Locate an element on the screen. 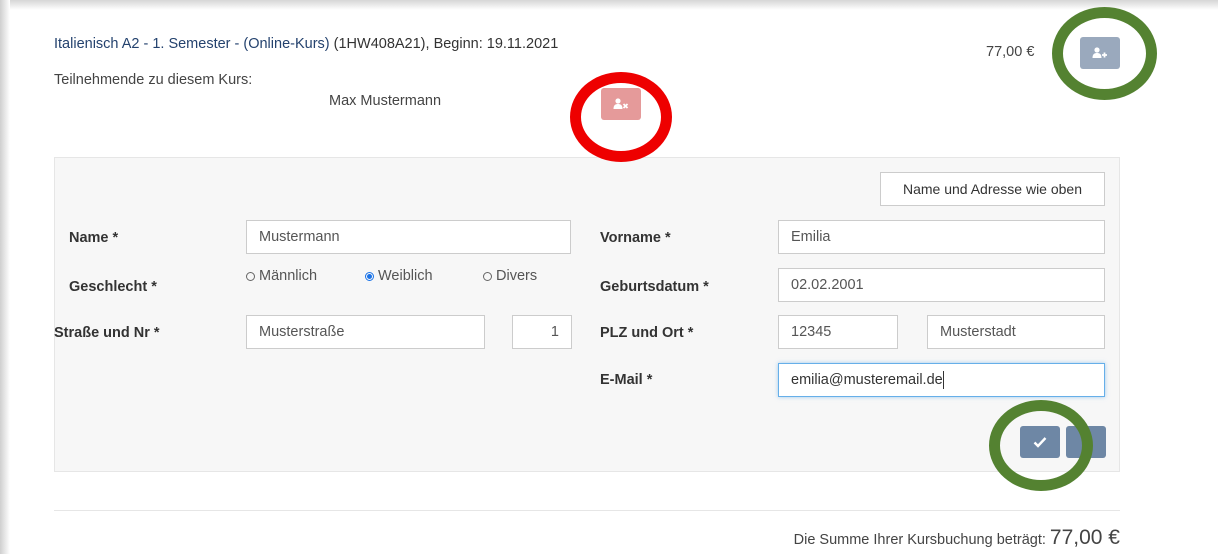  text-caret is located at coordinates (943, 380).